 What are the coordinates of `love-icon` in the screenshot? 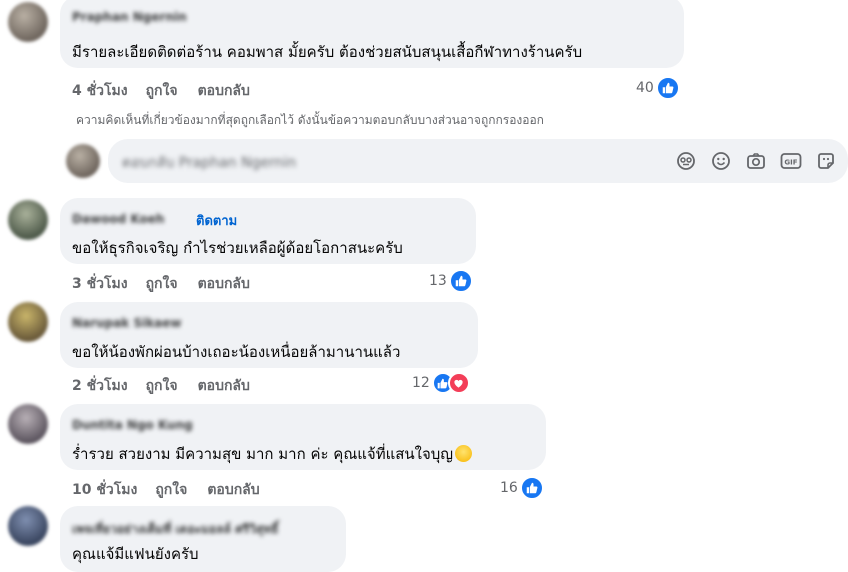 It's located at (458, 383).